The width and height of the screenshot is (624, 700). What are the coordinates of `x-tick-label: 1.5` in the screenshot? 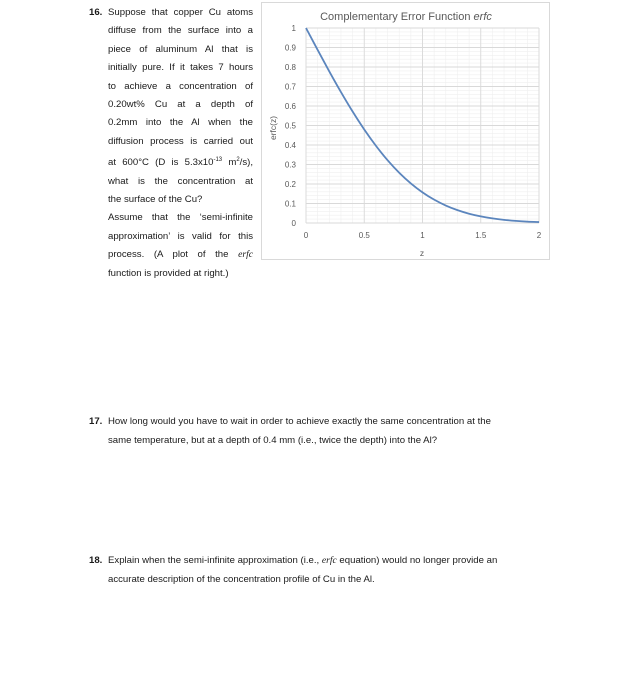 It's located at (481, 235).